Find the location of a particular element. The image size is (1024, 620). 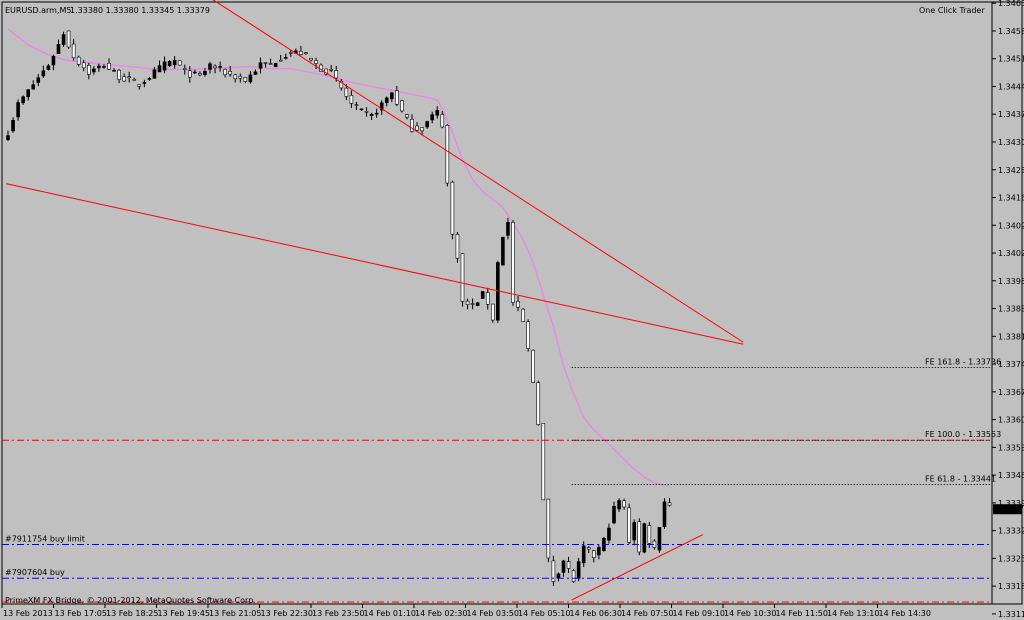

price-tick-label: 1.34375 is located at coordinates (1011, 114).